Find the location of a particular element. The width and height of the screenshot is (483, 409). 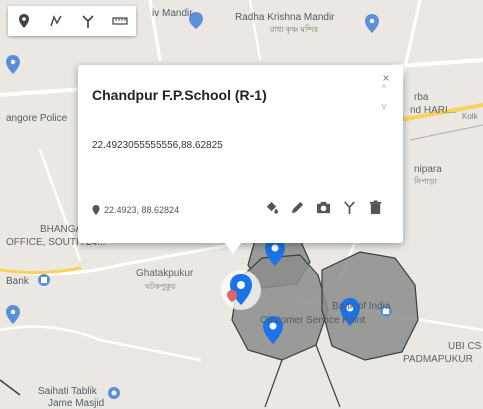

map-label: ঘটকপুকুর is located at coordinates (160, 286).